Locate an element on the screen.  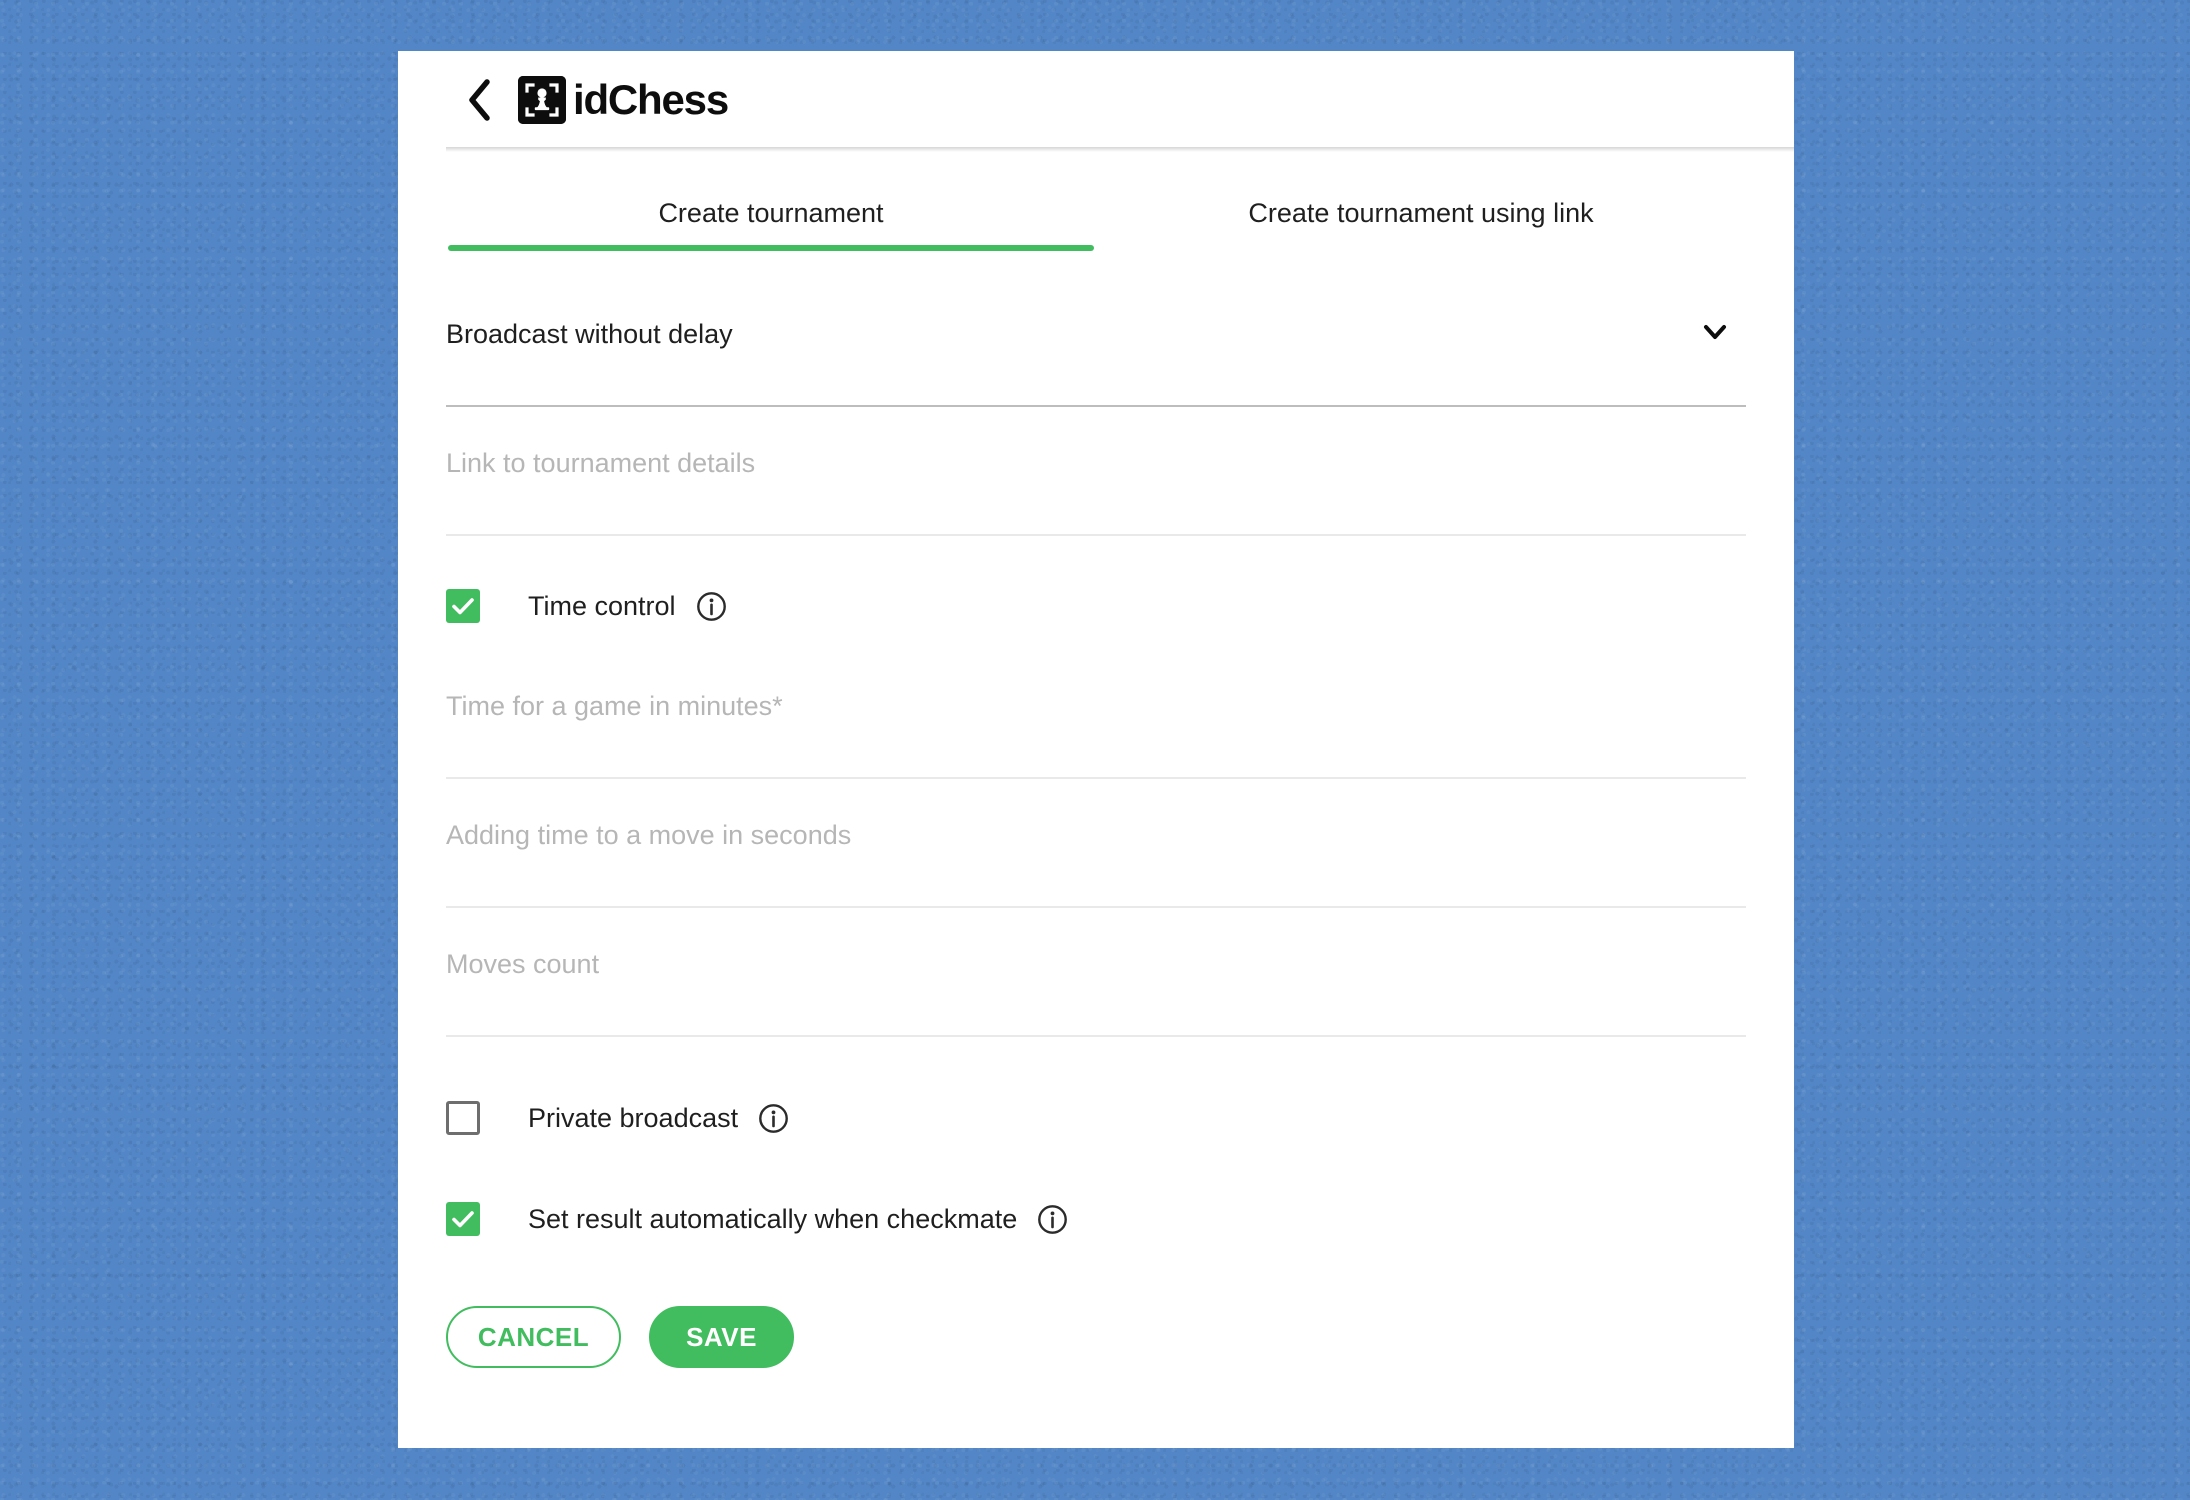
time-control-label: Time control is located at coordinates (602, 605).